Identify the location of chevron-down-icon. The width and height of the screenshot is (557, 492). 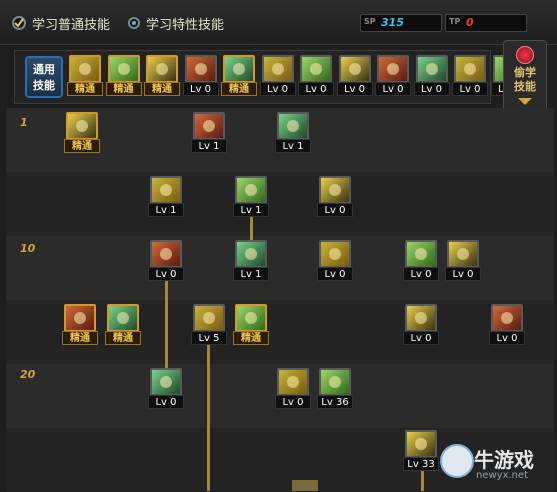
(525, 101).